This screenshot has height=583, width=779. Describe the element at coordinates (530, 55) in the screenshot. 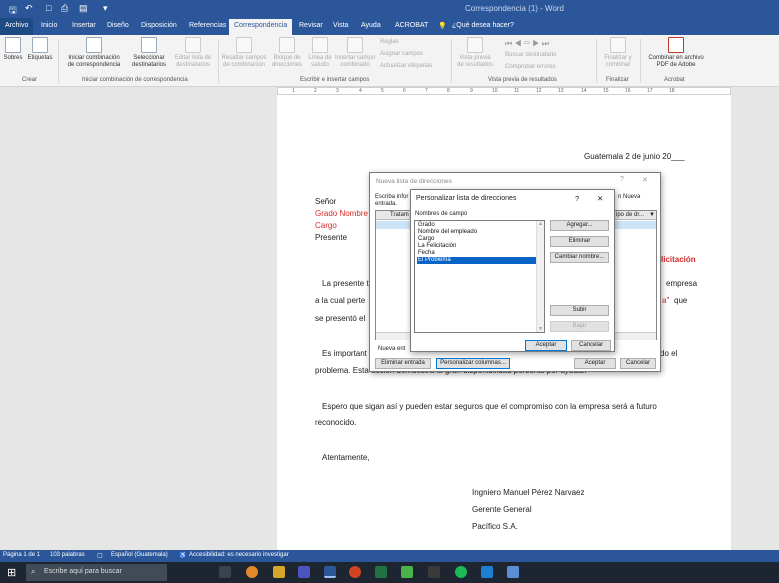

I see `find-recipient-button: Buscar destinatario` at that location.